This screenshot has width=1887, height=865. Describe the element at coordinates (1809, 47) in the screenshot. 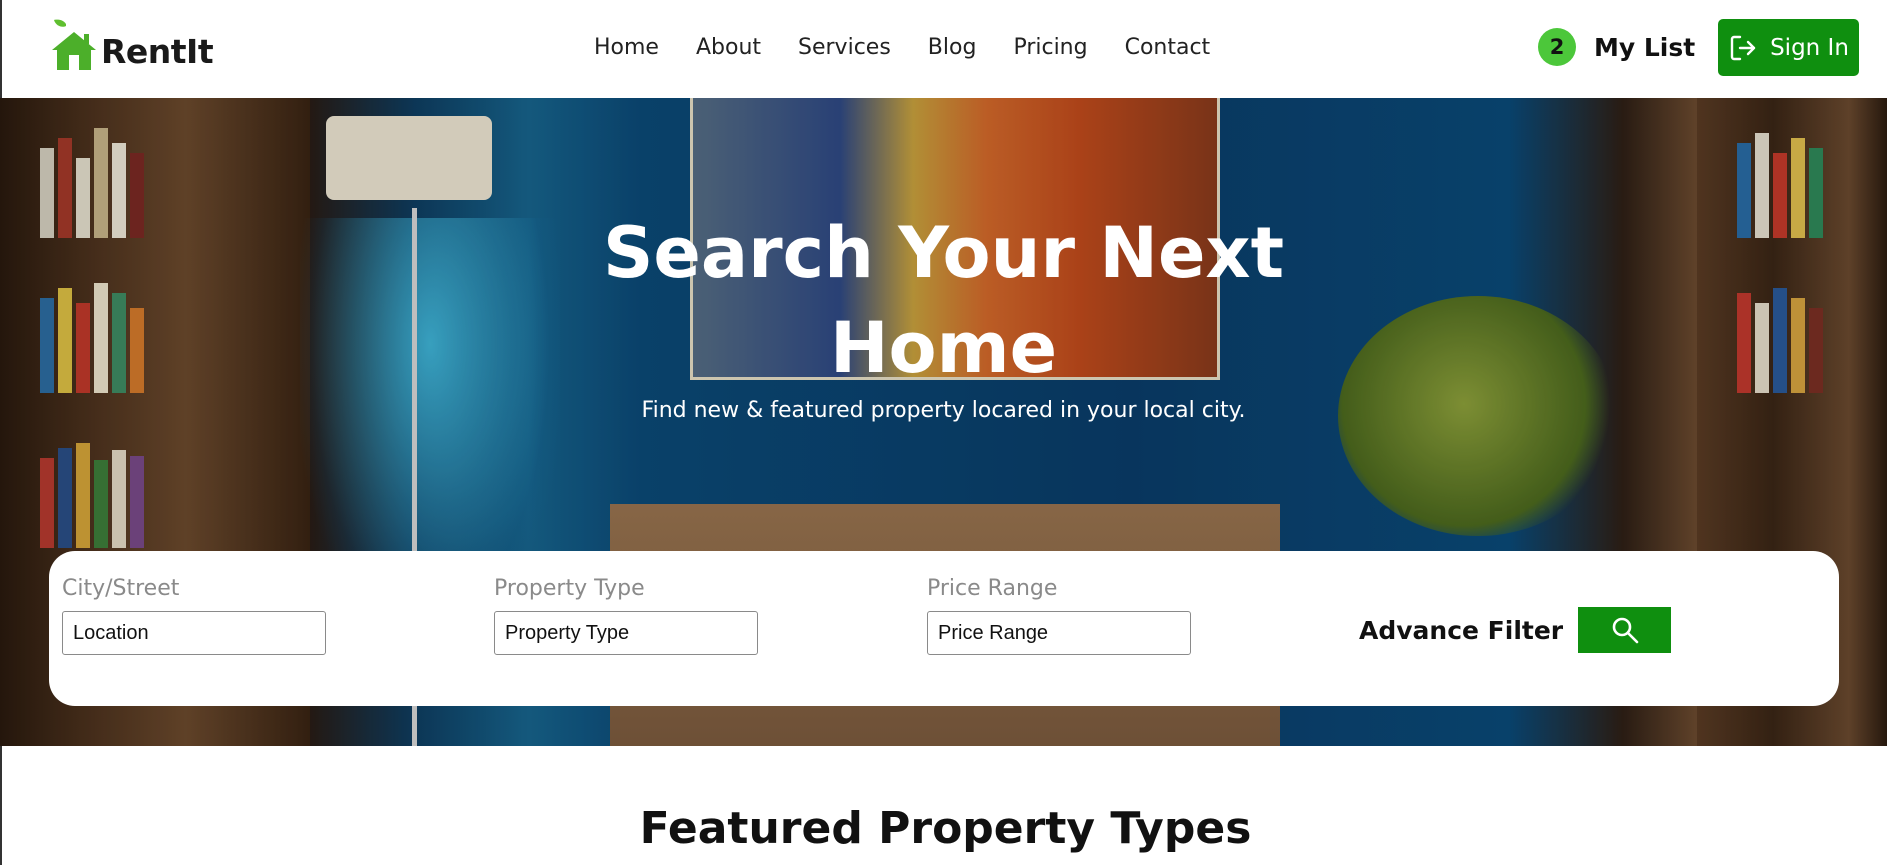

I see `sign-in-label: Sign In` at that location.